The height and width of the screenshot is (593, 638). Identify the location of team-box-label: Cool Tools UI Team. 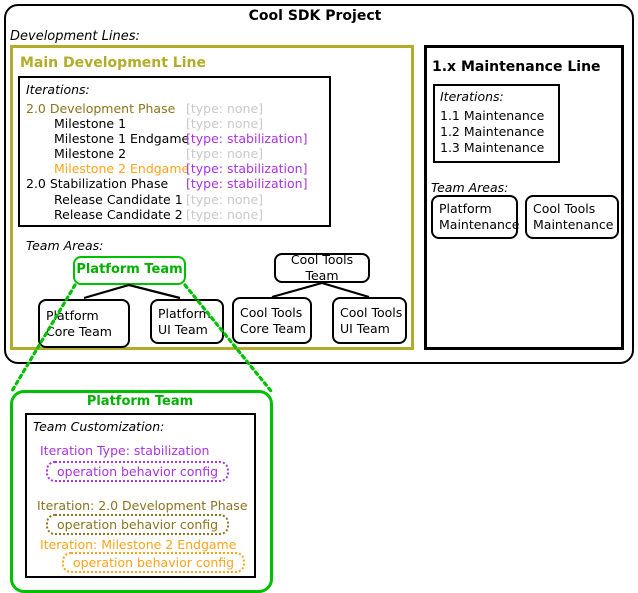
(371, 320).